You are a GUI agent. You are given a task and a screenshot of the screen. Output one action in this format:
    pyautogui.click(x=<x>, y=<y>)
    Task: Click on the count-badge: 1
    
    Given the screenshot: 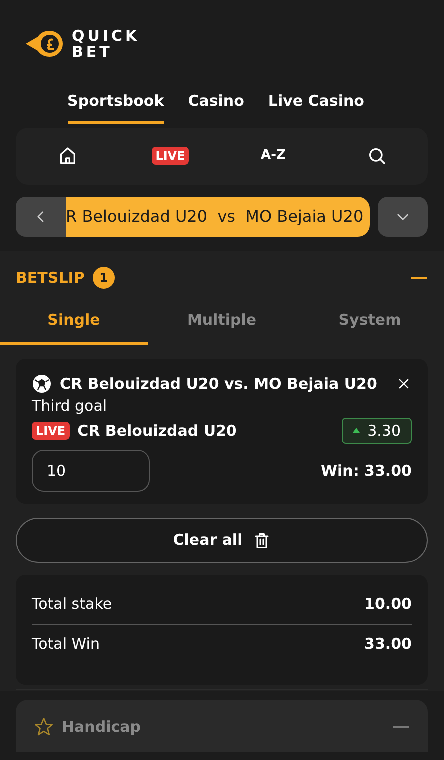 What is the action you would take?
    pyautogui.click(x=103, y=277)
    